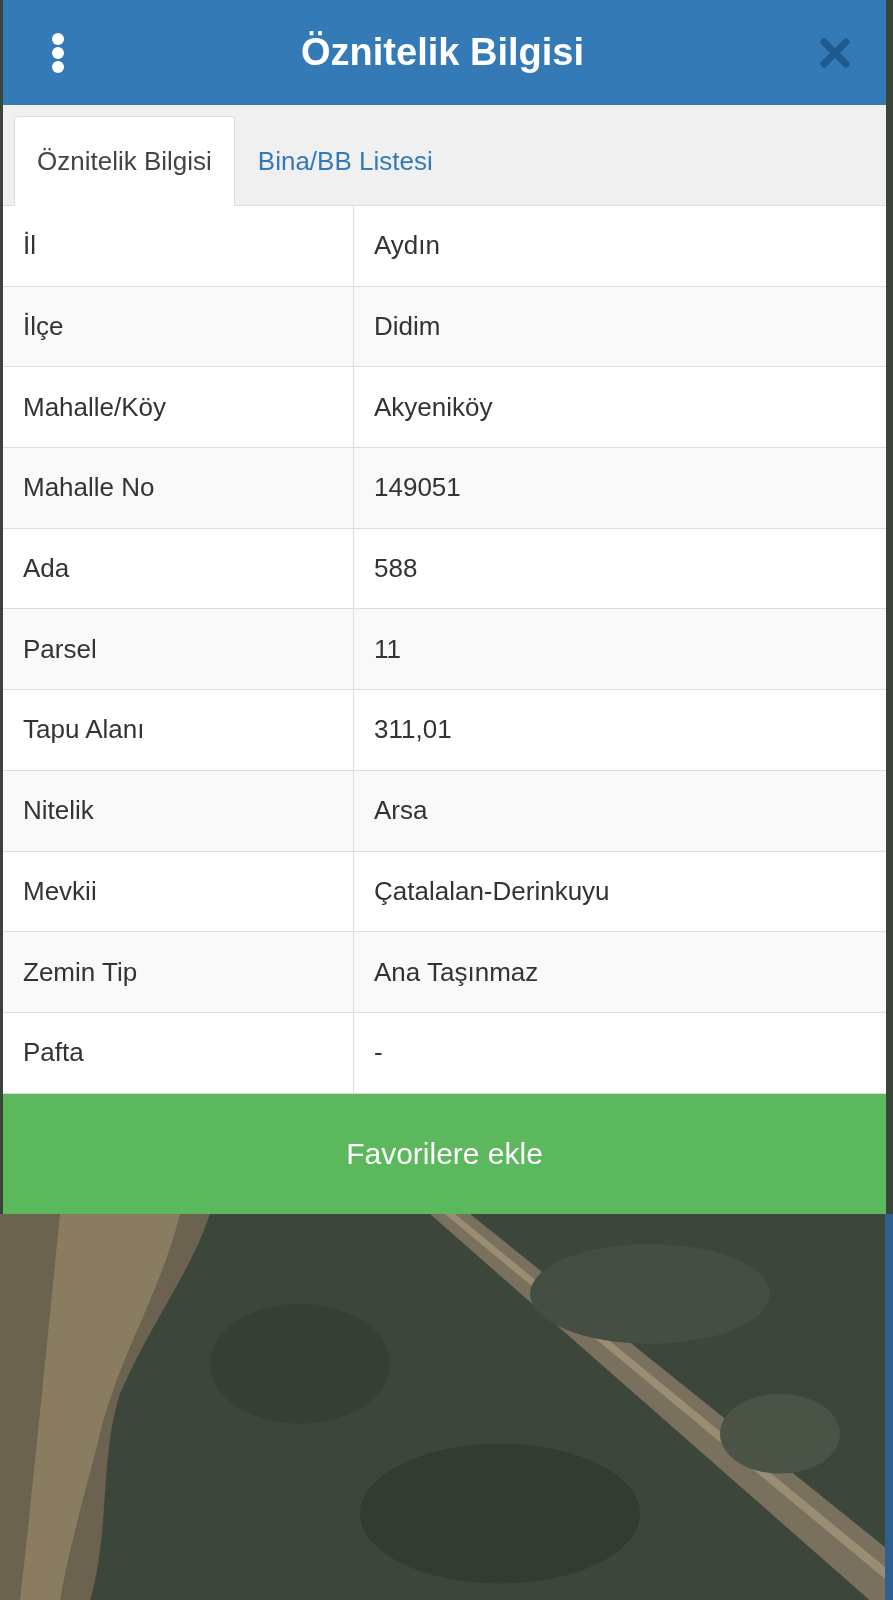 The image size is (893, 1600). Describe the element at coordinates (345, 161) in the screenshot. I see `tab: Bina/BB Listesi` at that location.